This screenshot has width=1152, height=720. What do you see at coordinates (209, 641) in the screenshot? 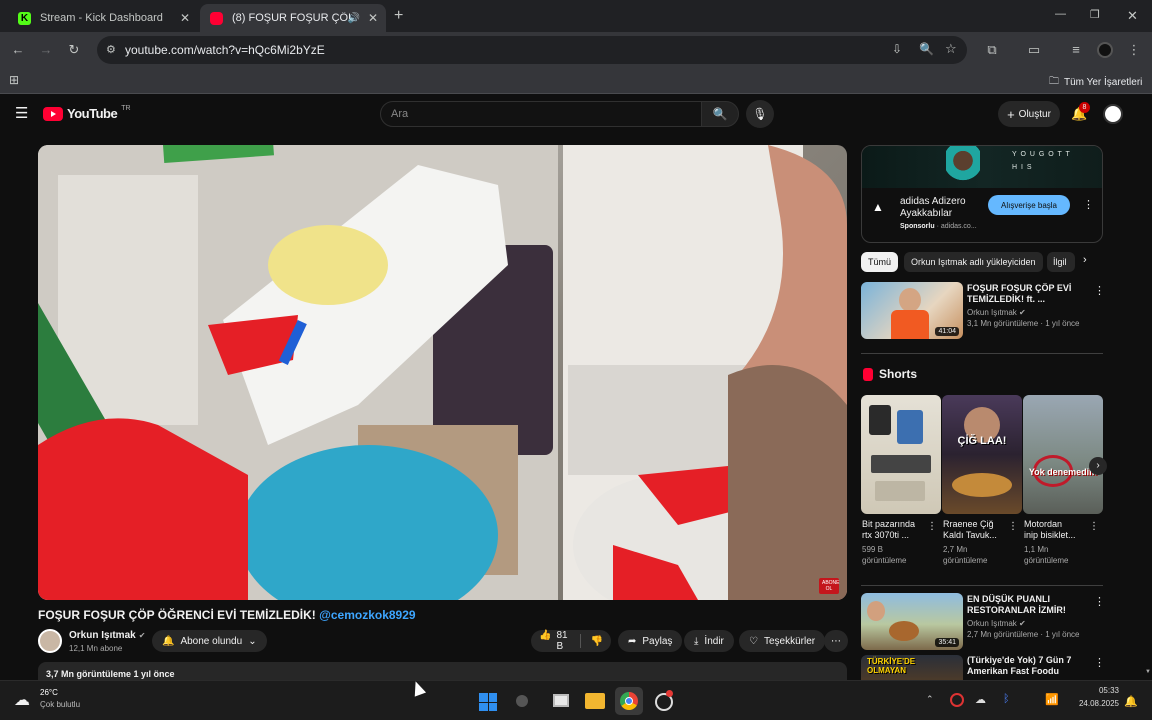
I see `subscribed-button: 🔔 Abone olundu ⌄` at bounding box center [209, 641].